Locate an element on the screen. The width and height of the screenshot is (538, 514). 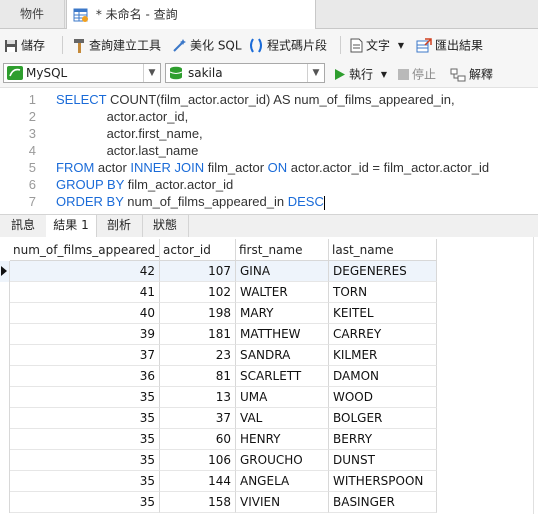
table-cell: BOLGER is located at coordinates (383, 418).